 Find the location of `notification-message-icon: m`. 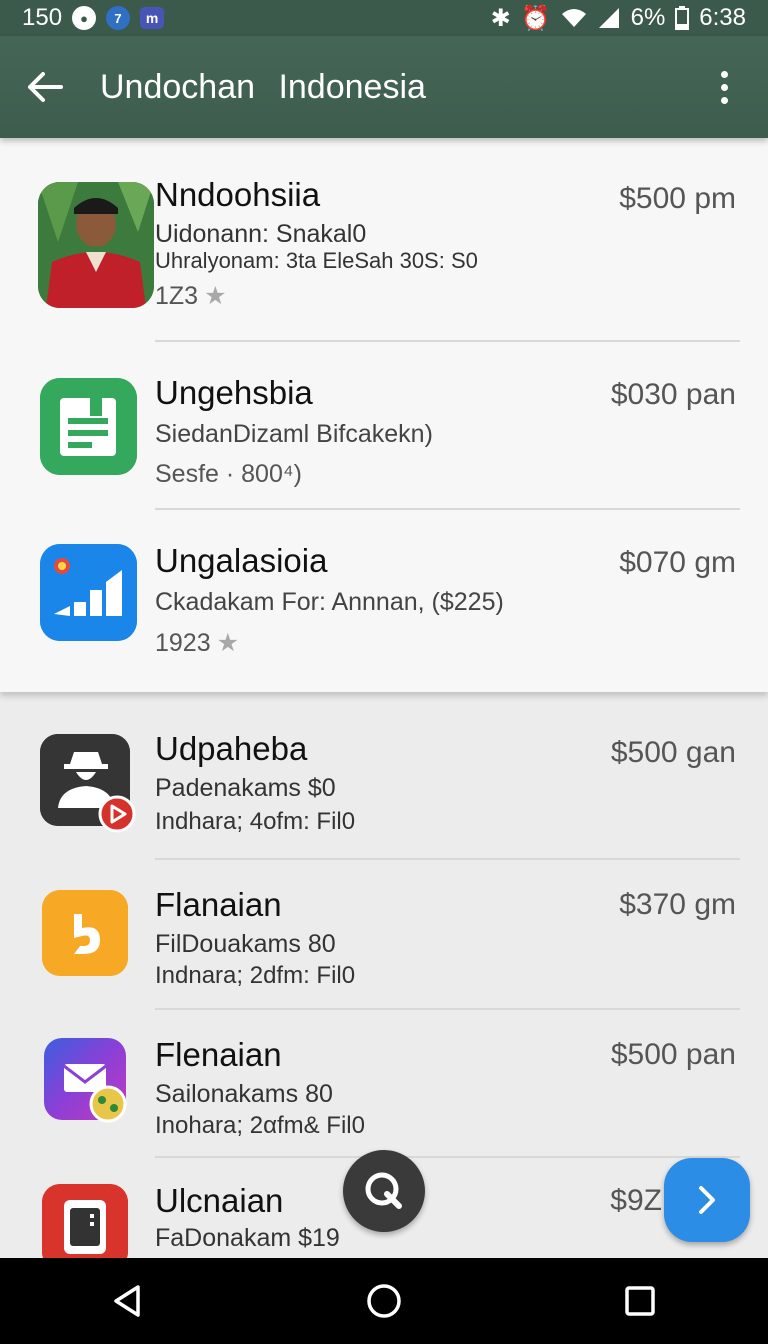

notification-message-icon: m is located at coordinates (152, 18).